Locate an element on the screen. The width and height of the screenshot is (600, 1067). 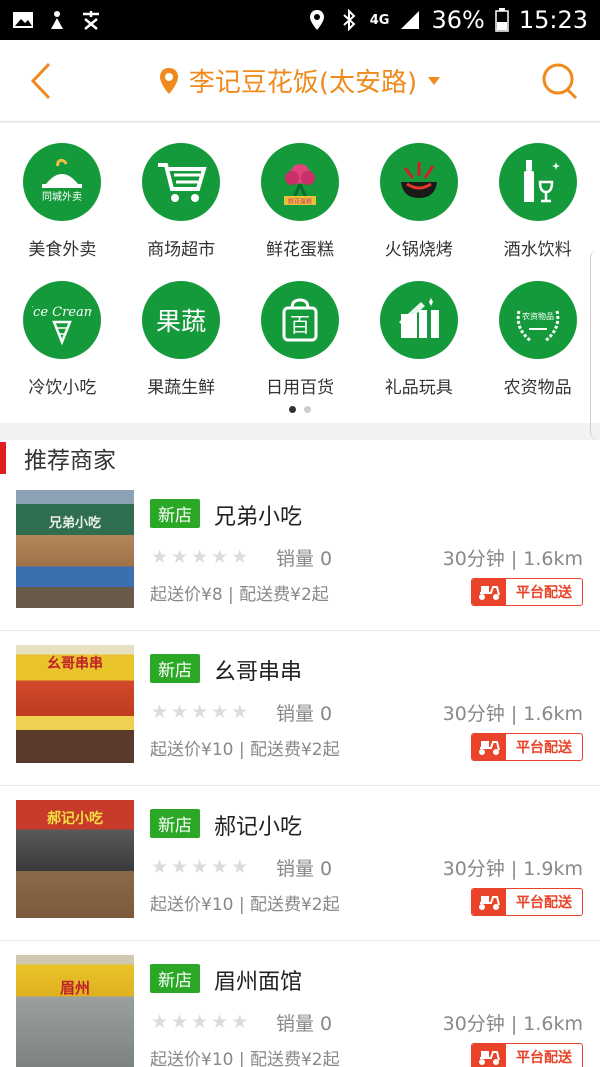
category-fresh-produce: 果蔬 果蔬生鲜 is located at coordinates (181, 350).